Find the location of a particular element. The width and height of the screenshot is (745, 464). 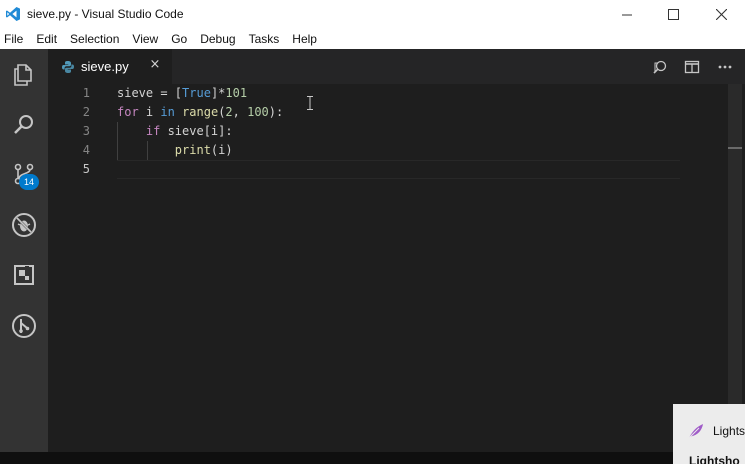

close-icon is located at coordinates (721, 14).